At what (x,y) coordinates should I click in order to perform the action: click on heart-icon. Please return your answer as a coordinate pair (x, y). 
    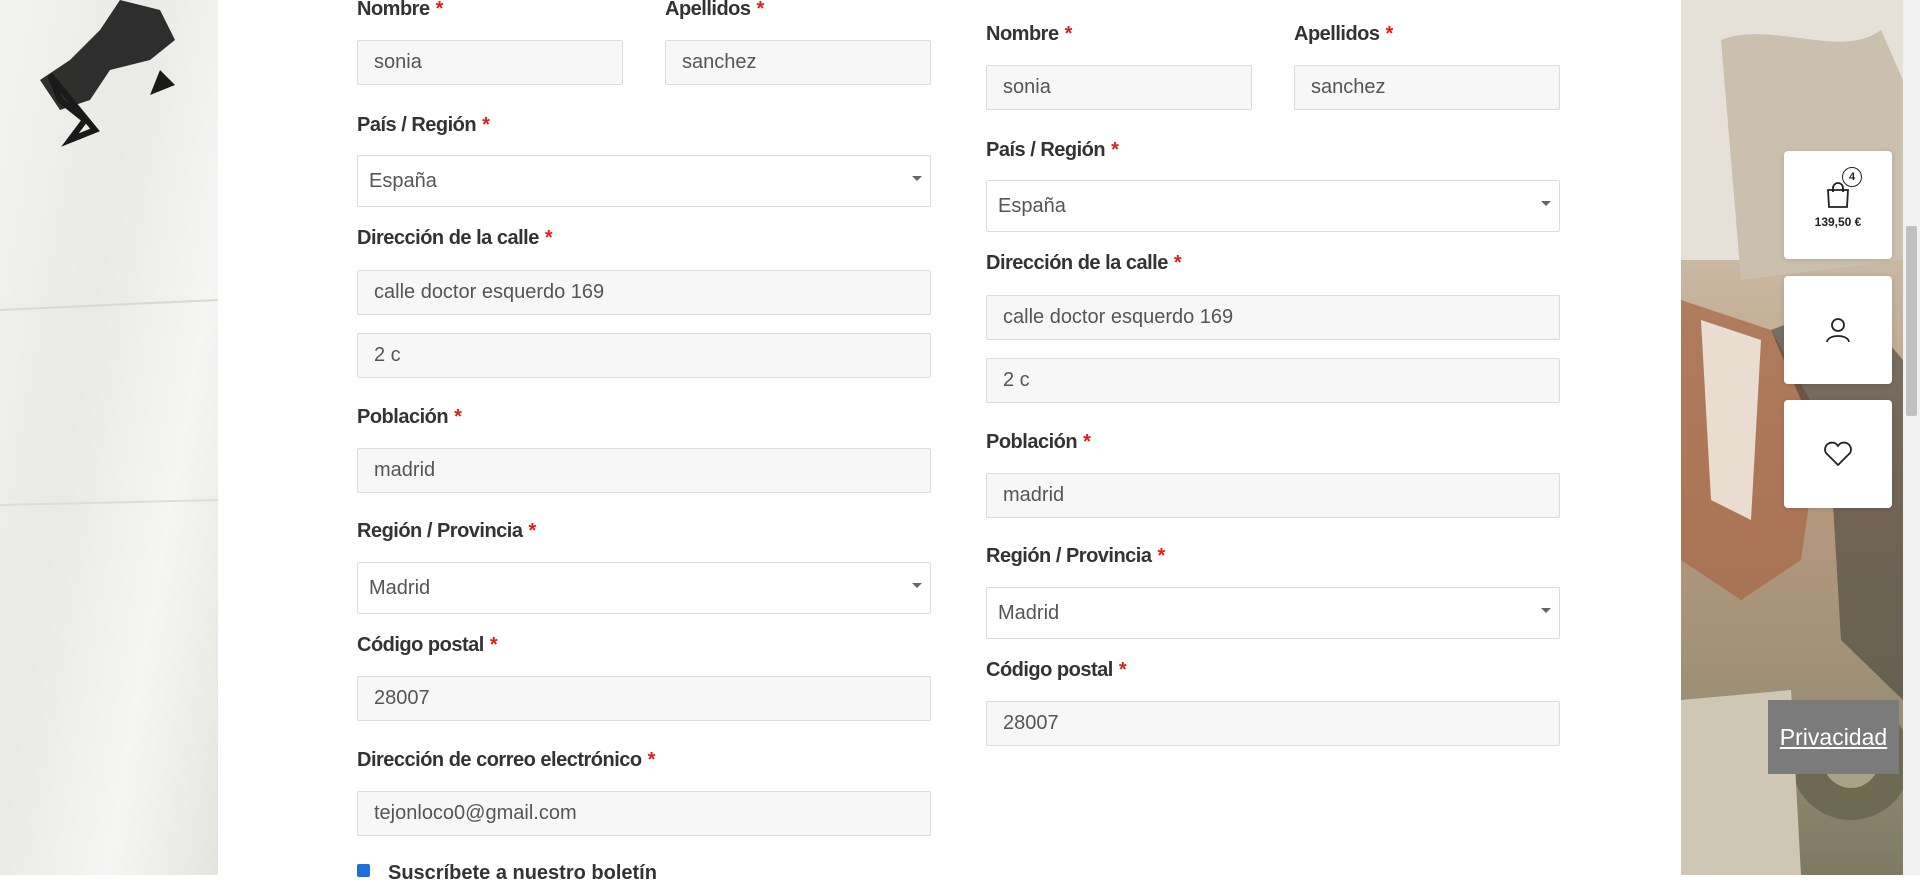
    Looking at the image, I should click on (1838, 453).